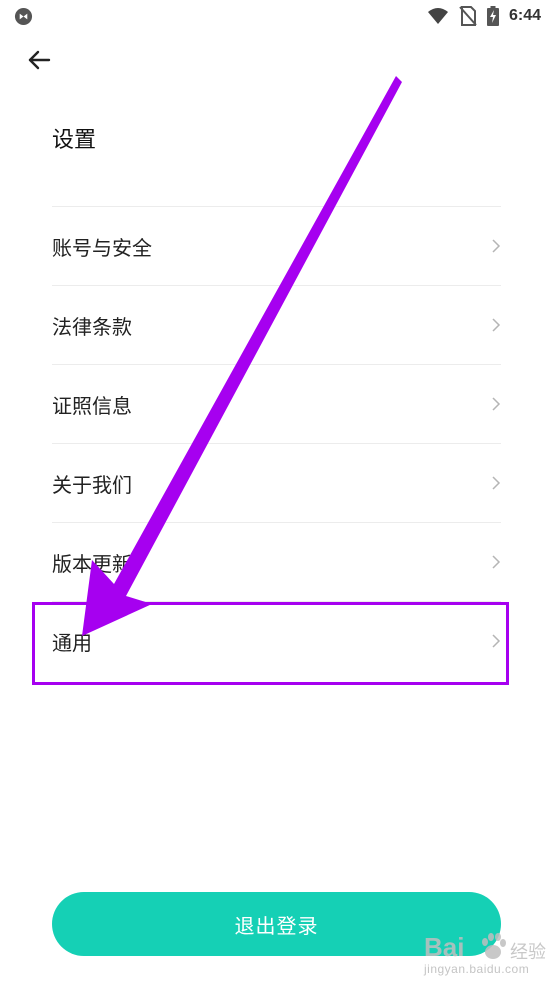 This screenshot has width=553, height=983. I want to click on no-sim-icon, so click(468, 16).